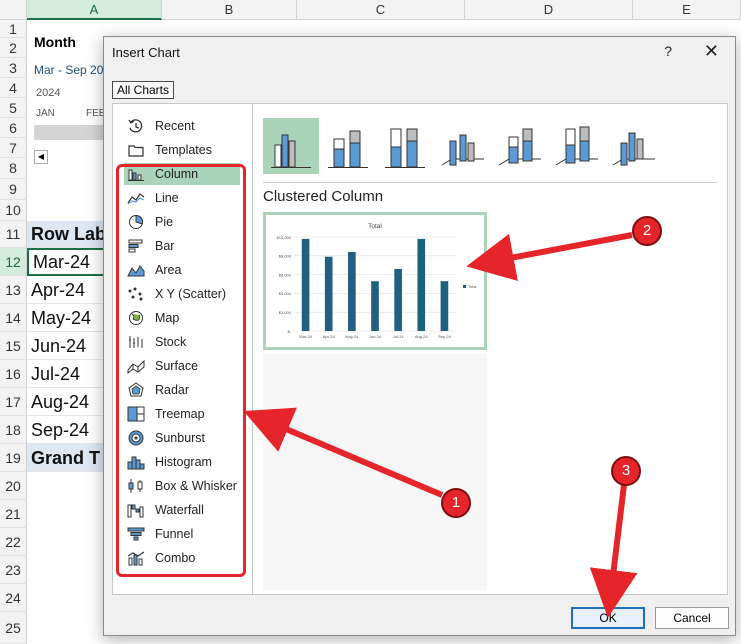 This screenshot has width=741, height=644. Describe the element at coordinates (456, 503) in the screenshot. I see `annotation-badge-1: 1` at that location.